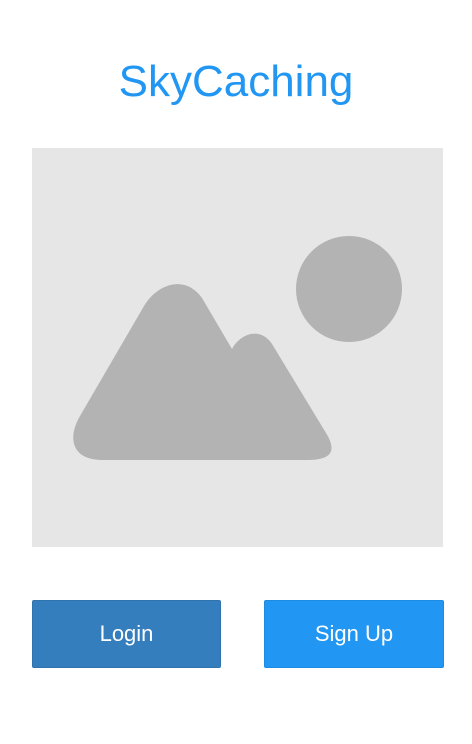 The width and height of the screenshot is (472, 744). Describe the element at coordinates (236, 81) in the screenshot. I see `app-title: SkyCaching` at that location.